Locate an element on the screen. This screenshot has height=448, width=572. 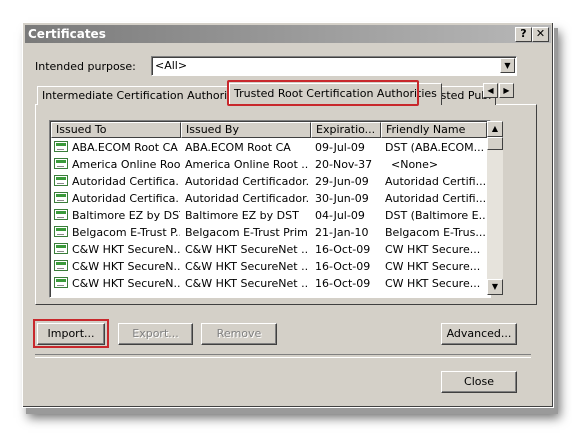
cell-issued-to: Baltimore EZ by DST is located at coordinates (126, 215).